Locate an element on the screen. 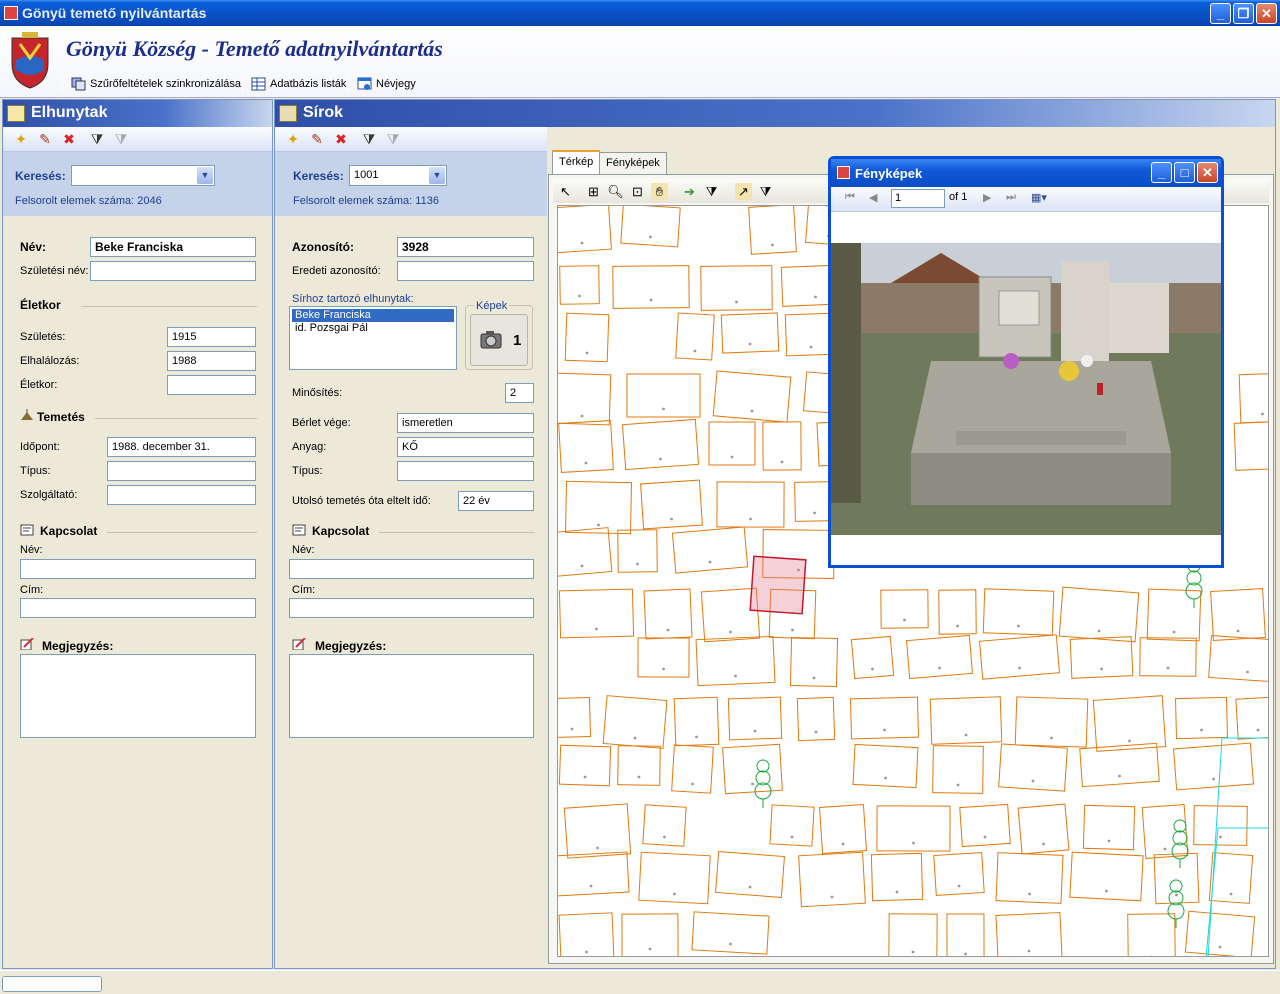 The height and width of the screenshot is (994, 1280). provider-field is located at coordinates (181, 495).